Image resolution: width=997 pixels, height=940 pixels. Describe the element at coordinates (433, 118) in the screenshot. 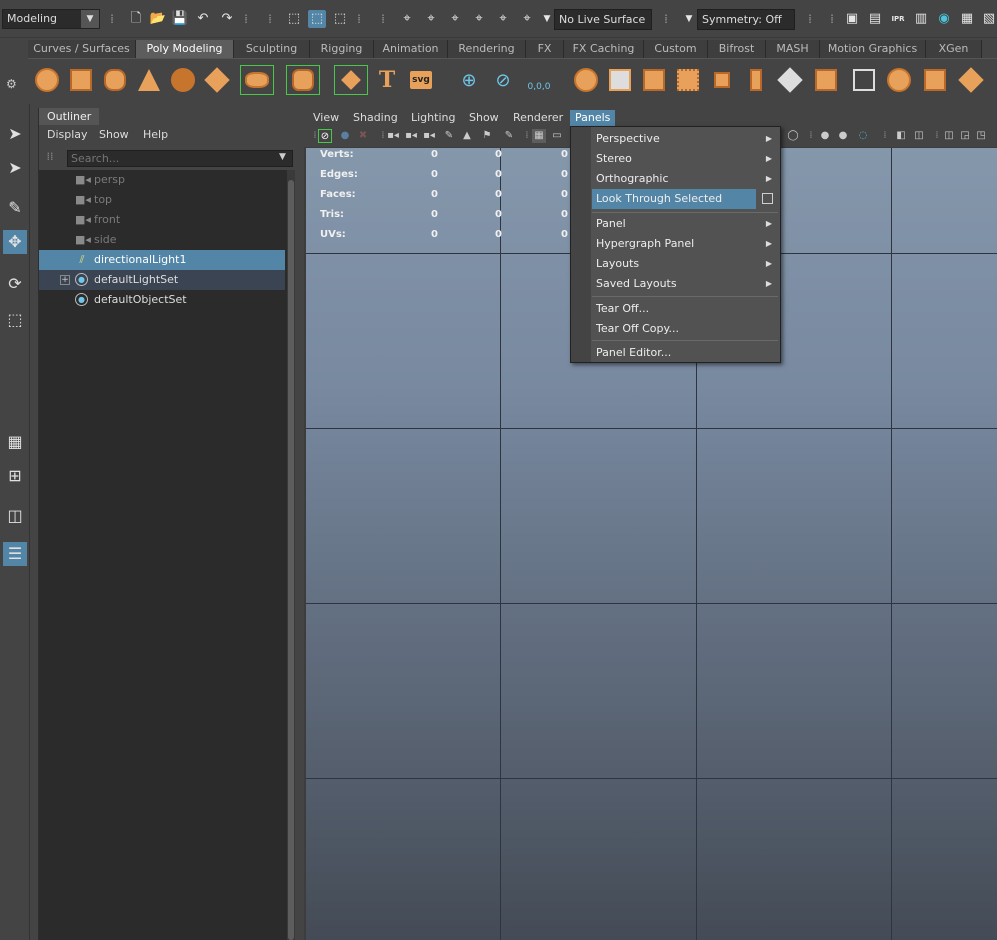

I see `viewport-menu-lighting: Lighting` at that location.